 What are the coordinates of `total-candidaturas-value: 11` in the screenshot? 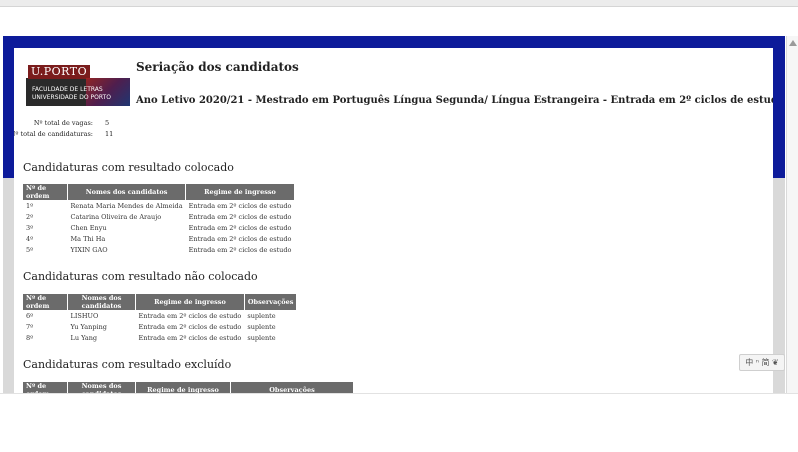 It's located at (109, 134).